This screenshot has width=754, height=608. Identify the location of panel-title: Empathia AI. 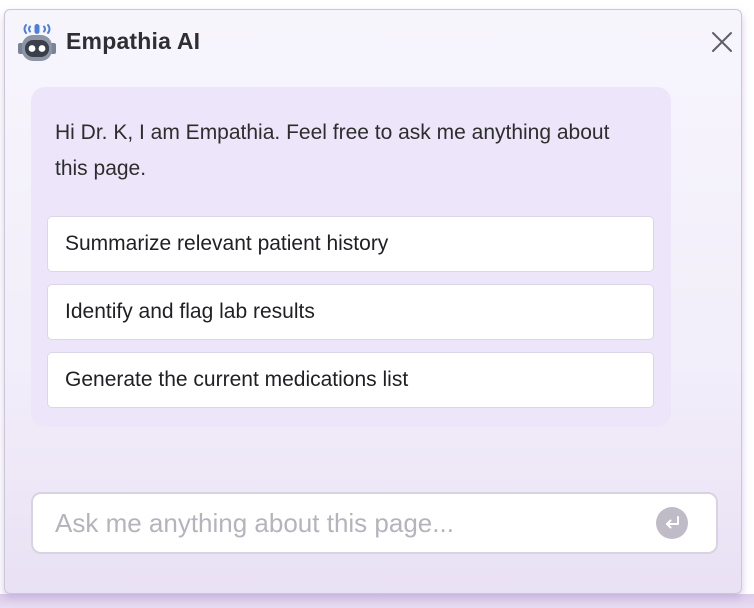
(133, 41).